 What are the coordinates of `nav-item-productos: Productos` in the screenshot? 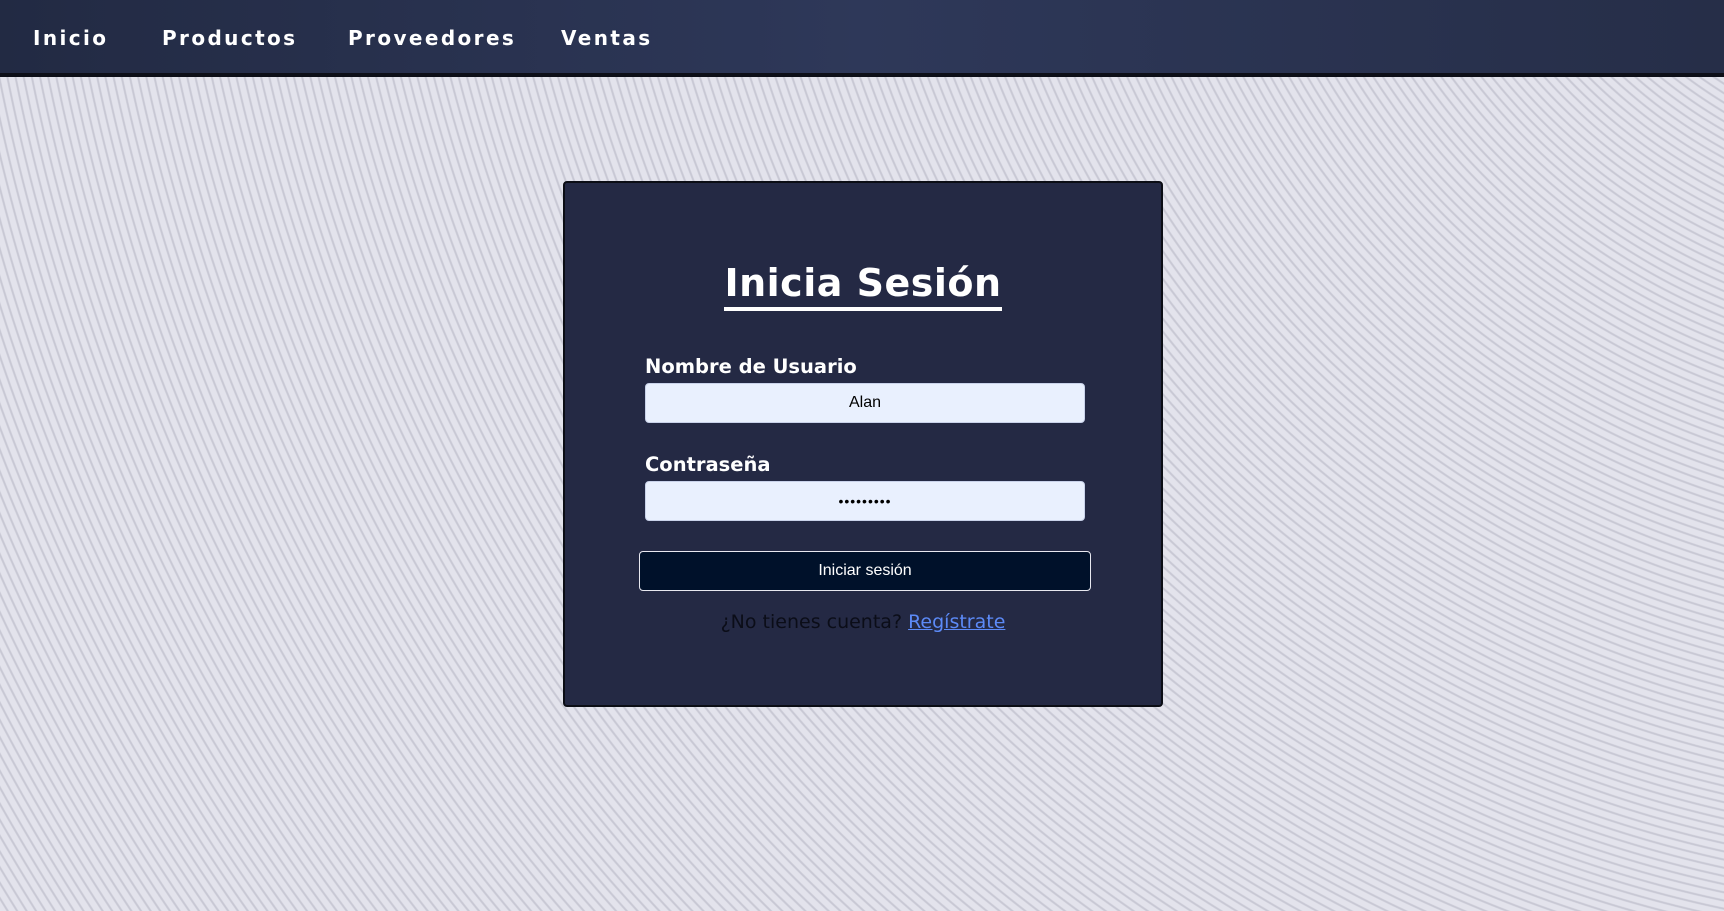 It's located at (229, 38).